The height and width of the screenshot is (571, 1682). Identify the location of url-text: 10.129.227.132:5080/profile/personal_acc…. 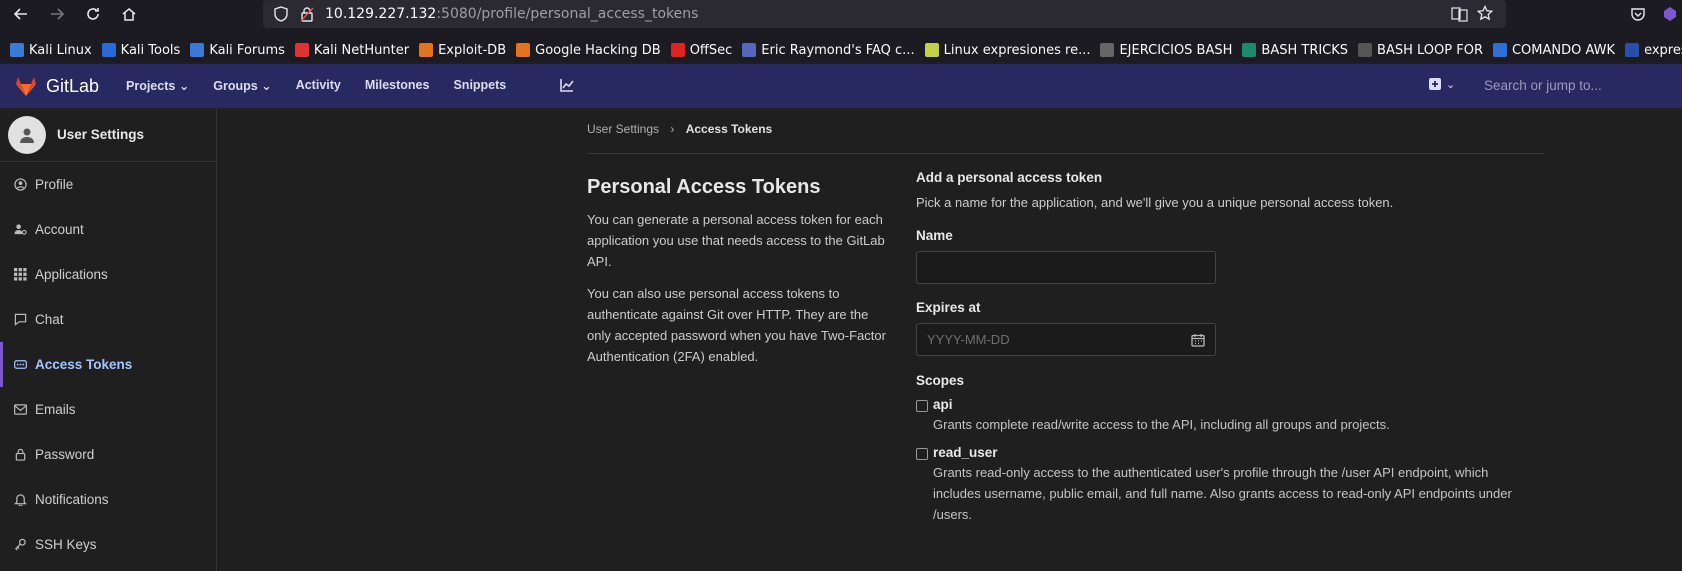
(512, 14).